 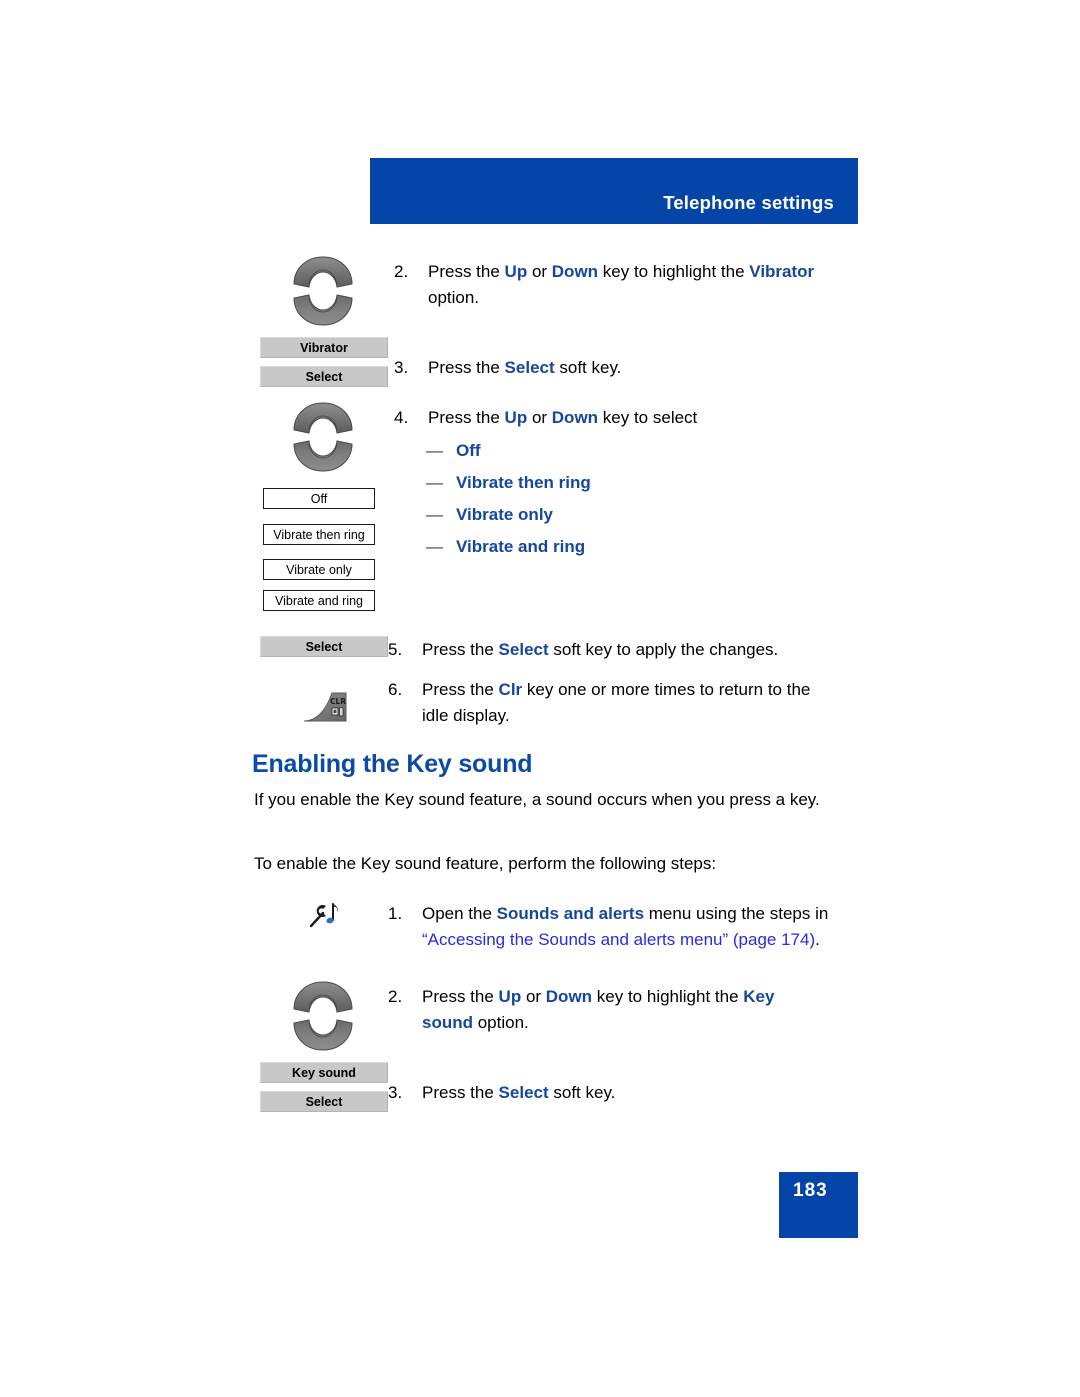 What do you see at coordinates (459, 913) in the screenshot?
I see `step-text-part: Open the` at bounding box center [459, 913].